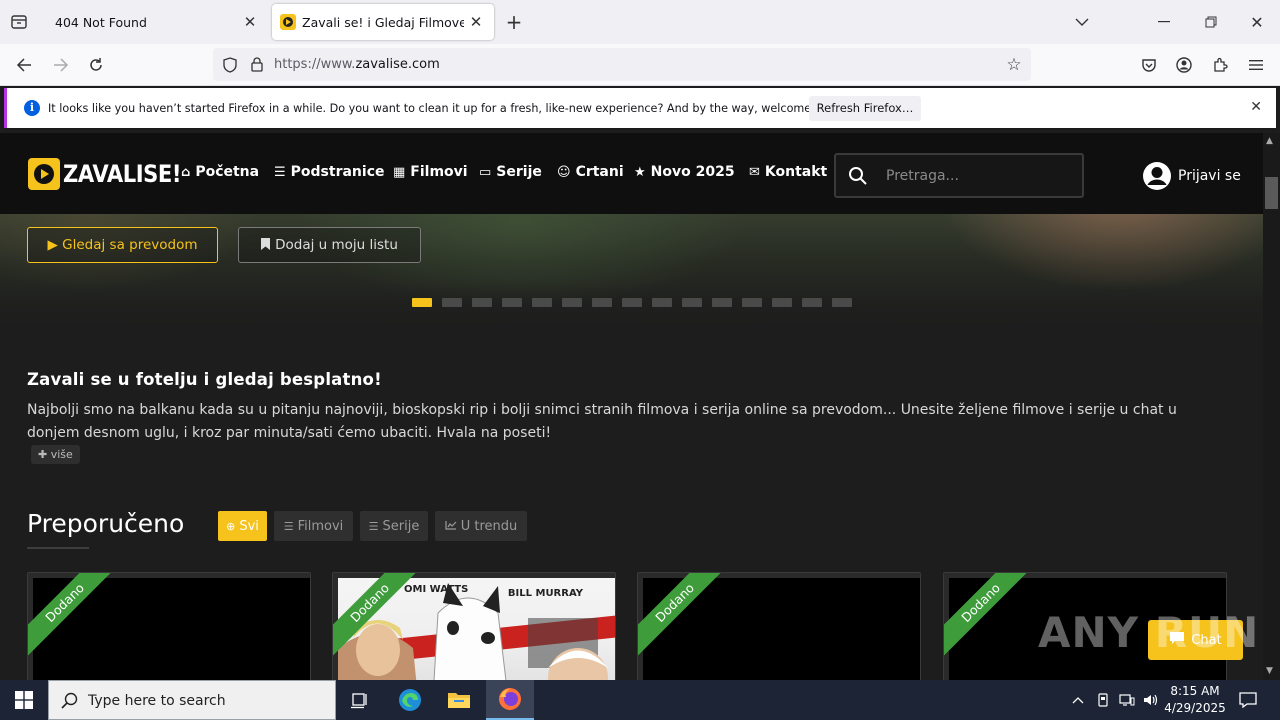 This screenshot has height=720, width=1280. Describe the element at coordinates (474, 626) in the screenshot. I see `movie-card: OMI WATTS BILL MURRAY Dodano` at that location.